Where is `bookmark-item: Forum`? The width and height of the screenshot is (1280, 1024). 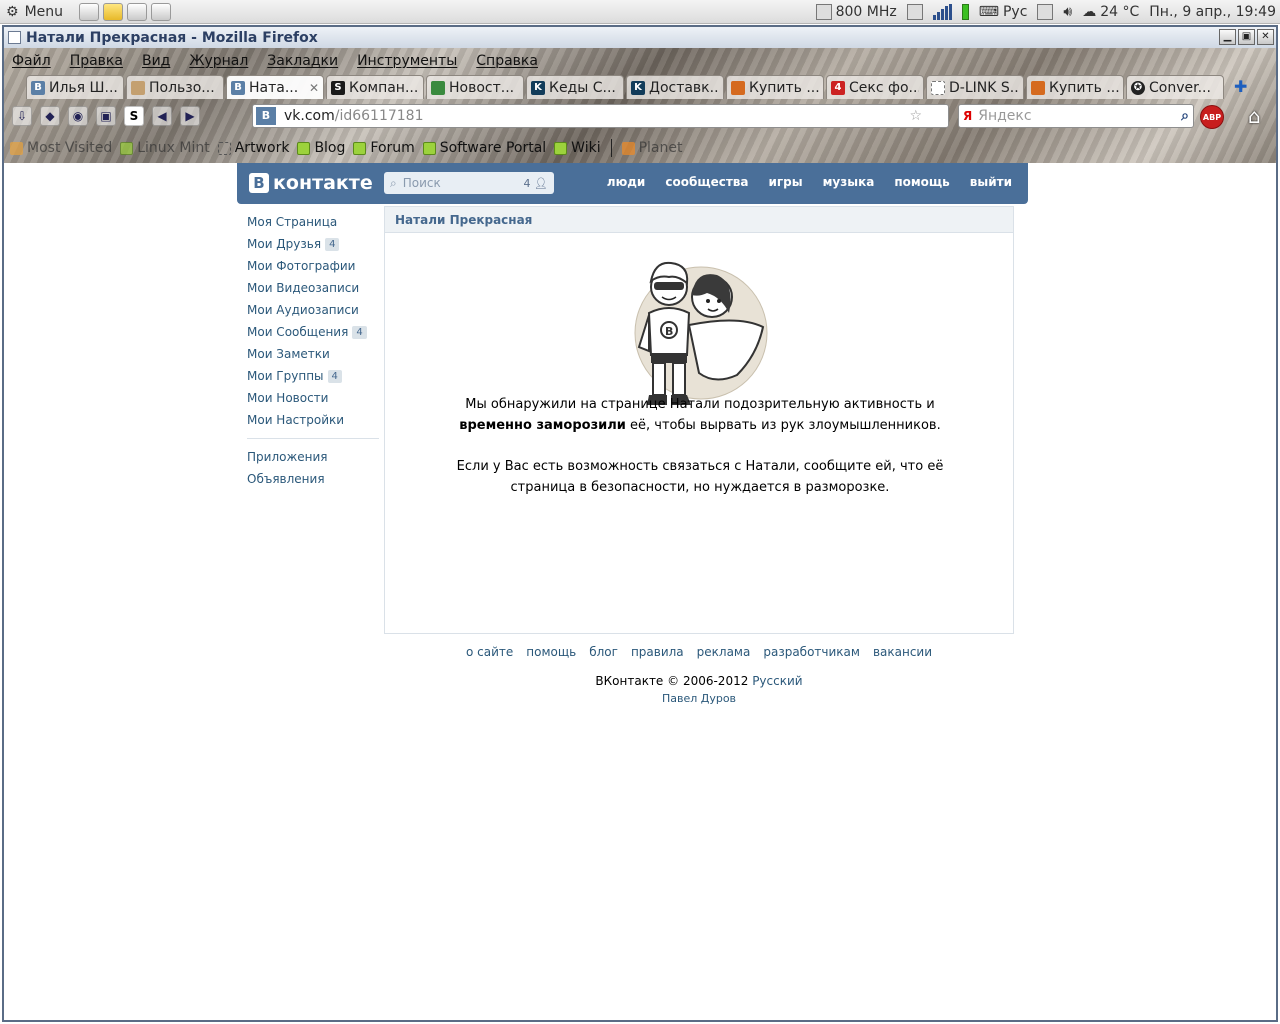 bookmark-item: Forum is located at coordinates (384, 148).